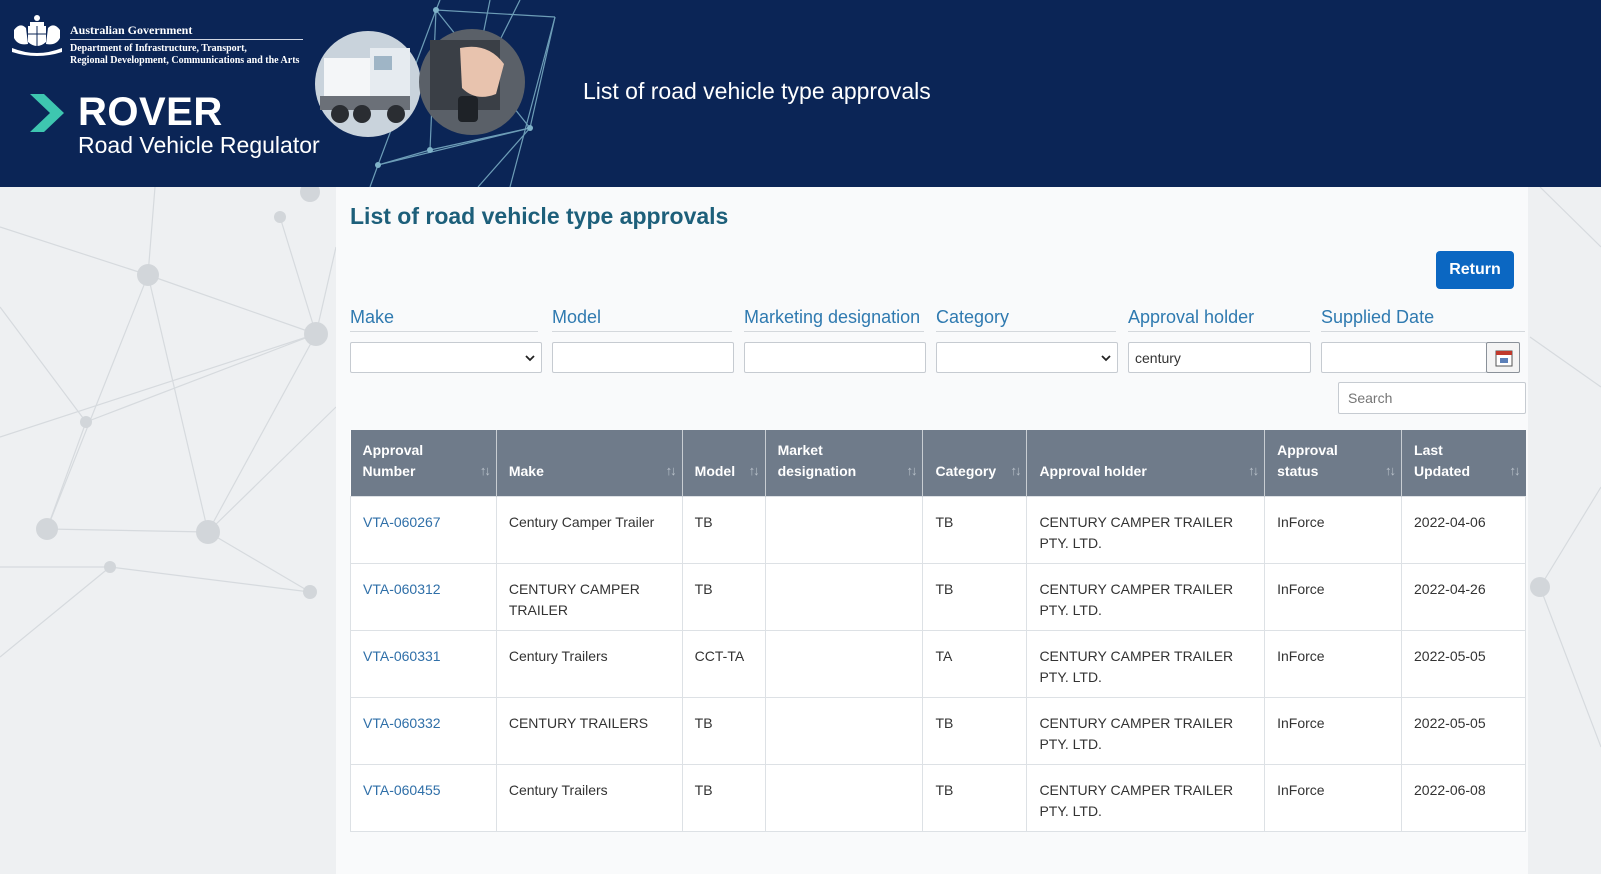 Image resolution: width=1601 pixels, height=874 pixels. I want to click on column-header-category: Category ↑↓, so click(975, 463).